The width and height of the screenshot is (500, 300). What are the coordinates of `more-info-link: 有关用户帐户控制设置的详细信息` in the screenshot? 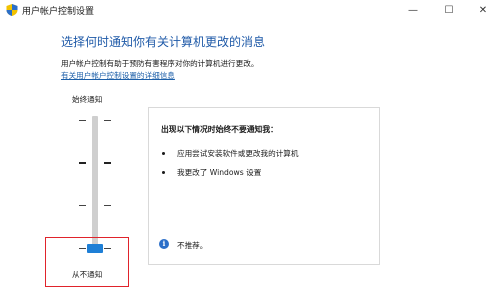 It's located at (118, 75).